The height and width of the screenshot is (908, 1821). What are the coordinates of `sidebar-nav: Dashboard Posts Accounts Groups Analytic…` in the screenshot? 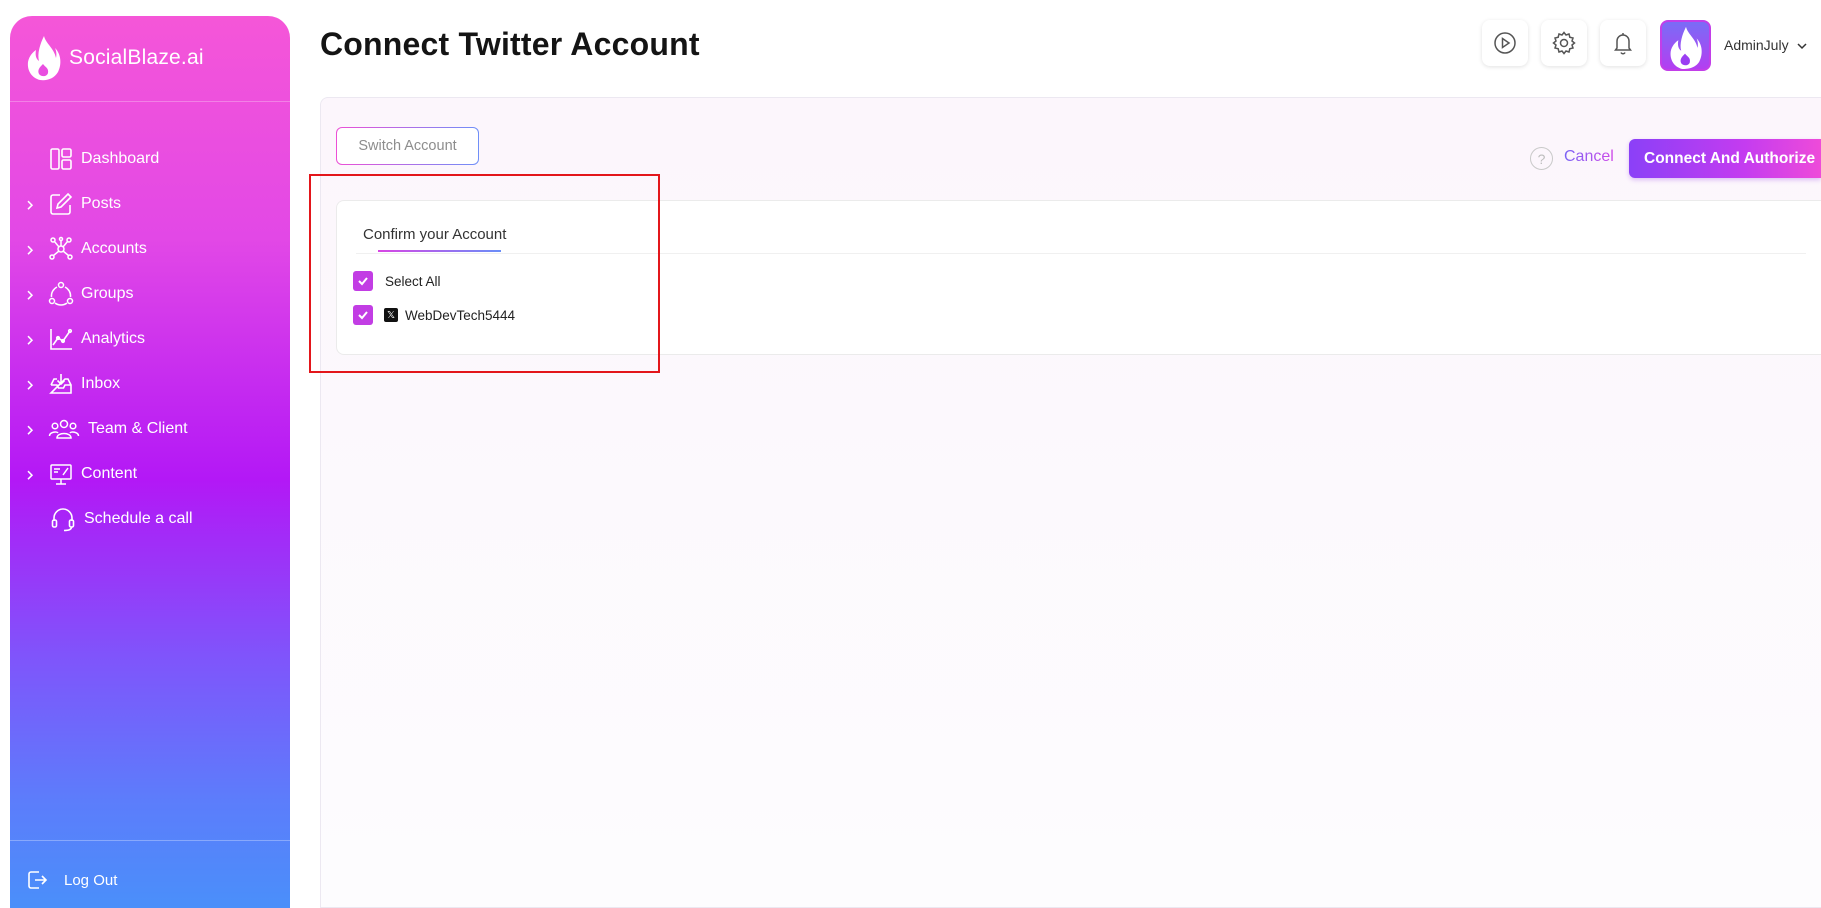 It's located at (150, 338).